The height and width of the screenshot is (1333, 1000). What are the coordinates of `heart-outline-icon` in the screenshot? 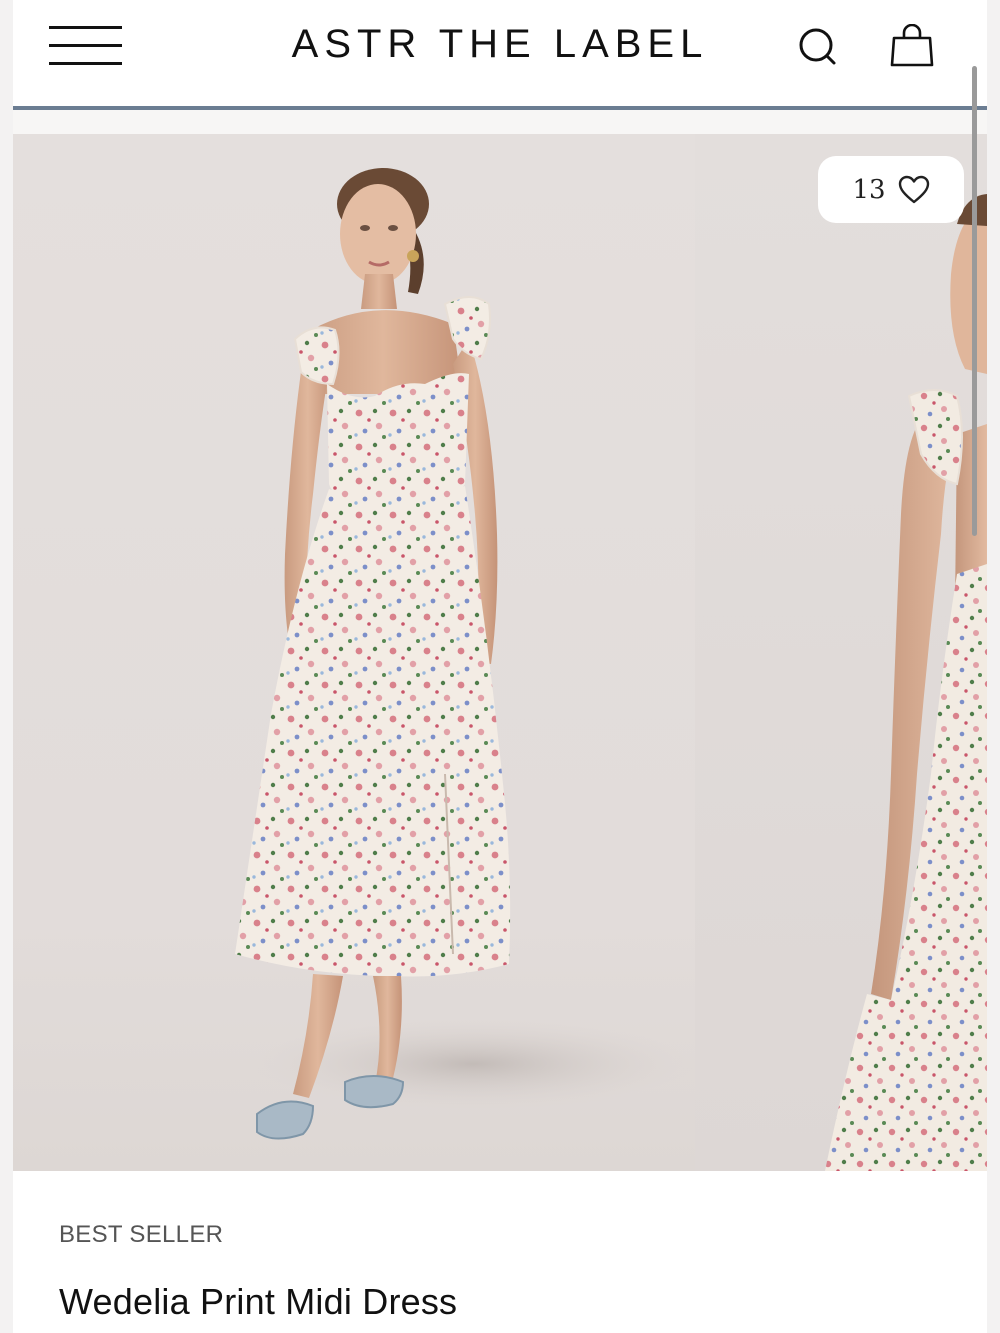 It's located at (913, 189).